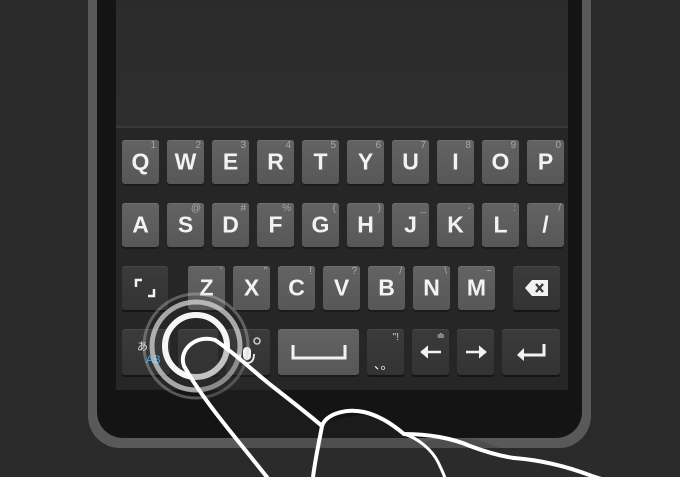 This screenshot has width=680, height=477. I want to click on key-i: 8 I, so click(455, 162).